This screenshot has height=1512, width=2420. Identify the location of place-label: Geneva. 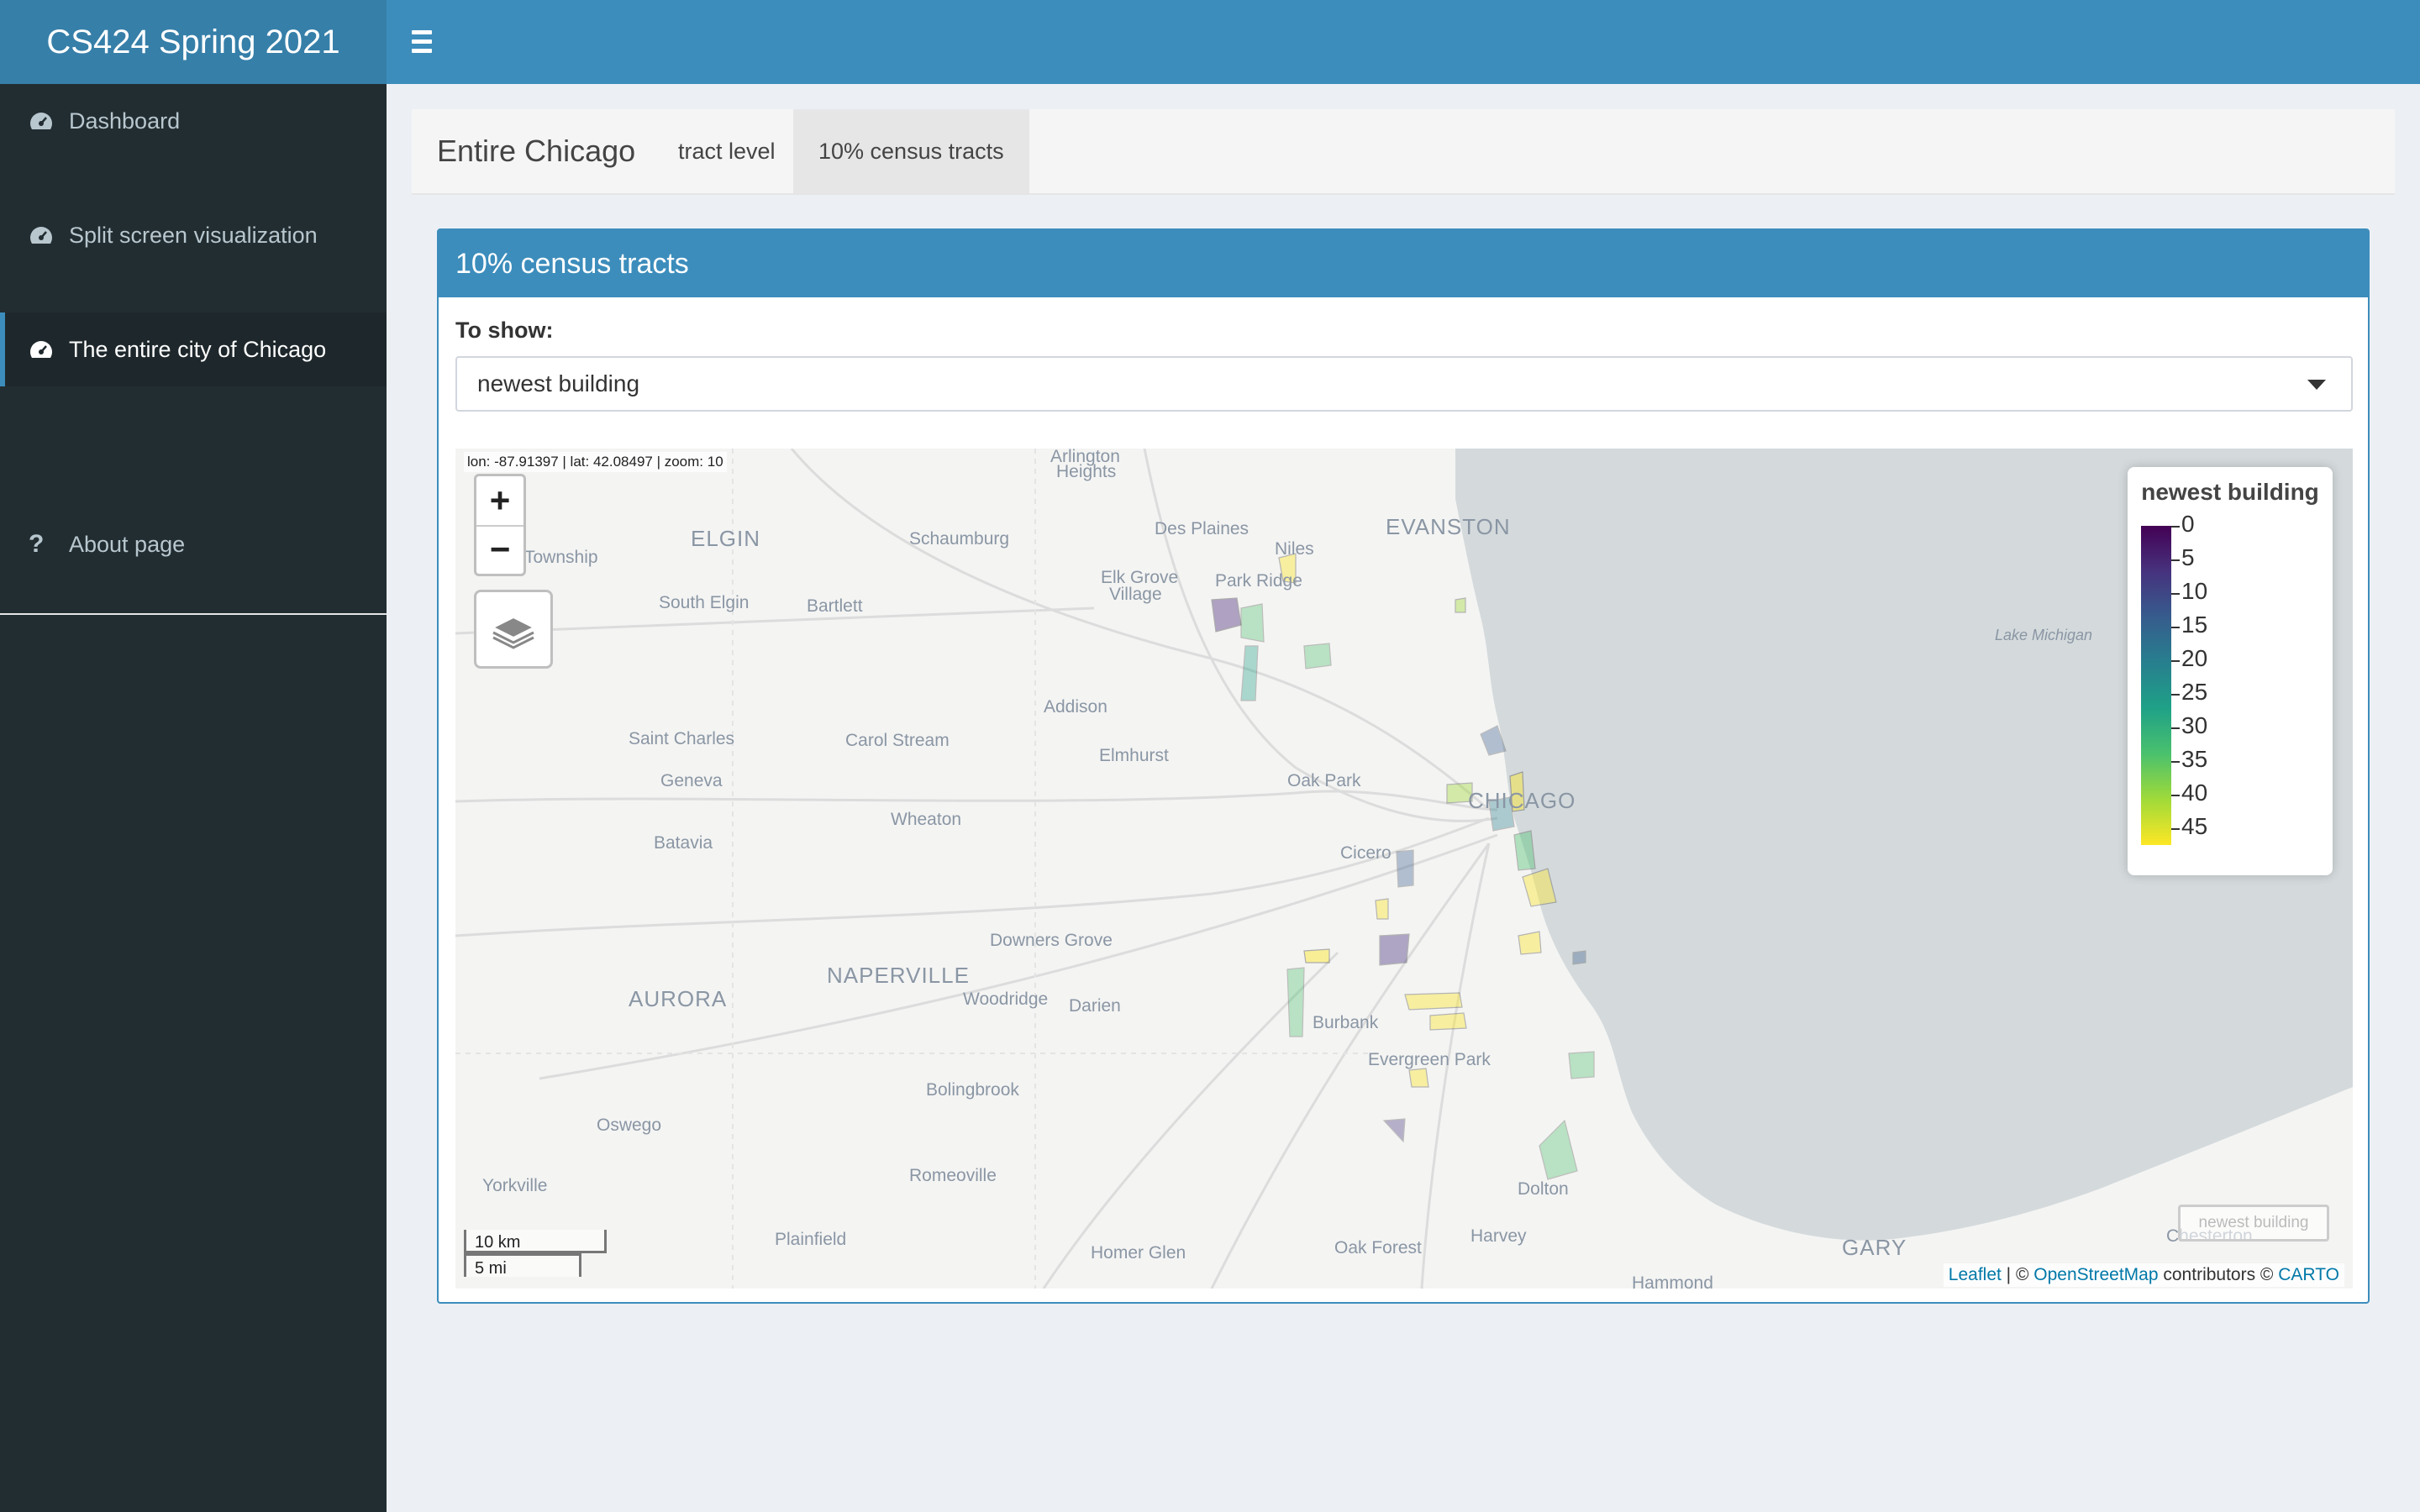
(691, 780).